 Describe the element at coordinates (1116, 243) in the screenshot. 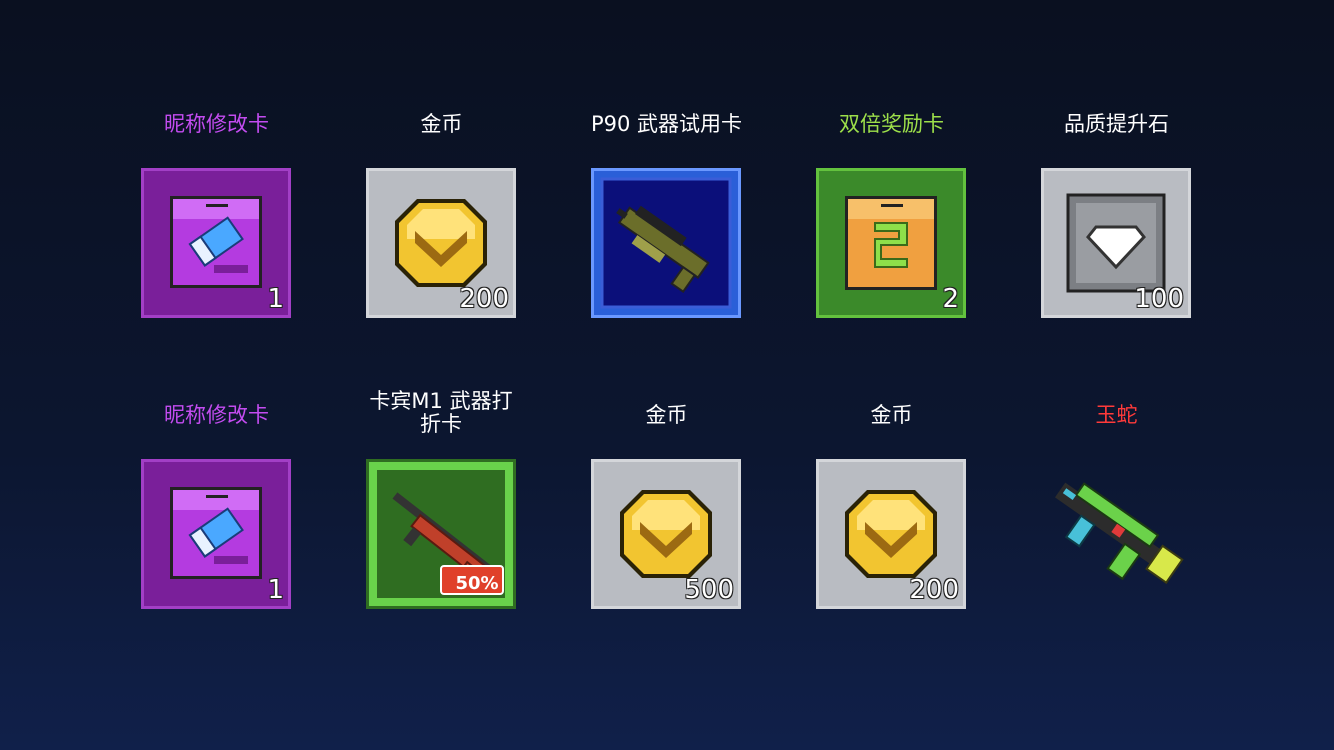

I see `reward-tile: 100` at that location.